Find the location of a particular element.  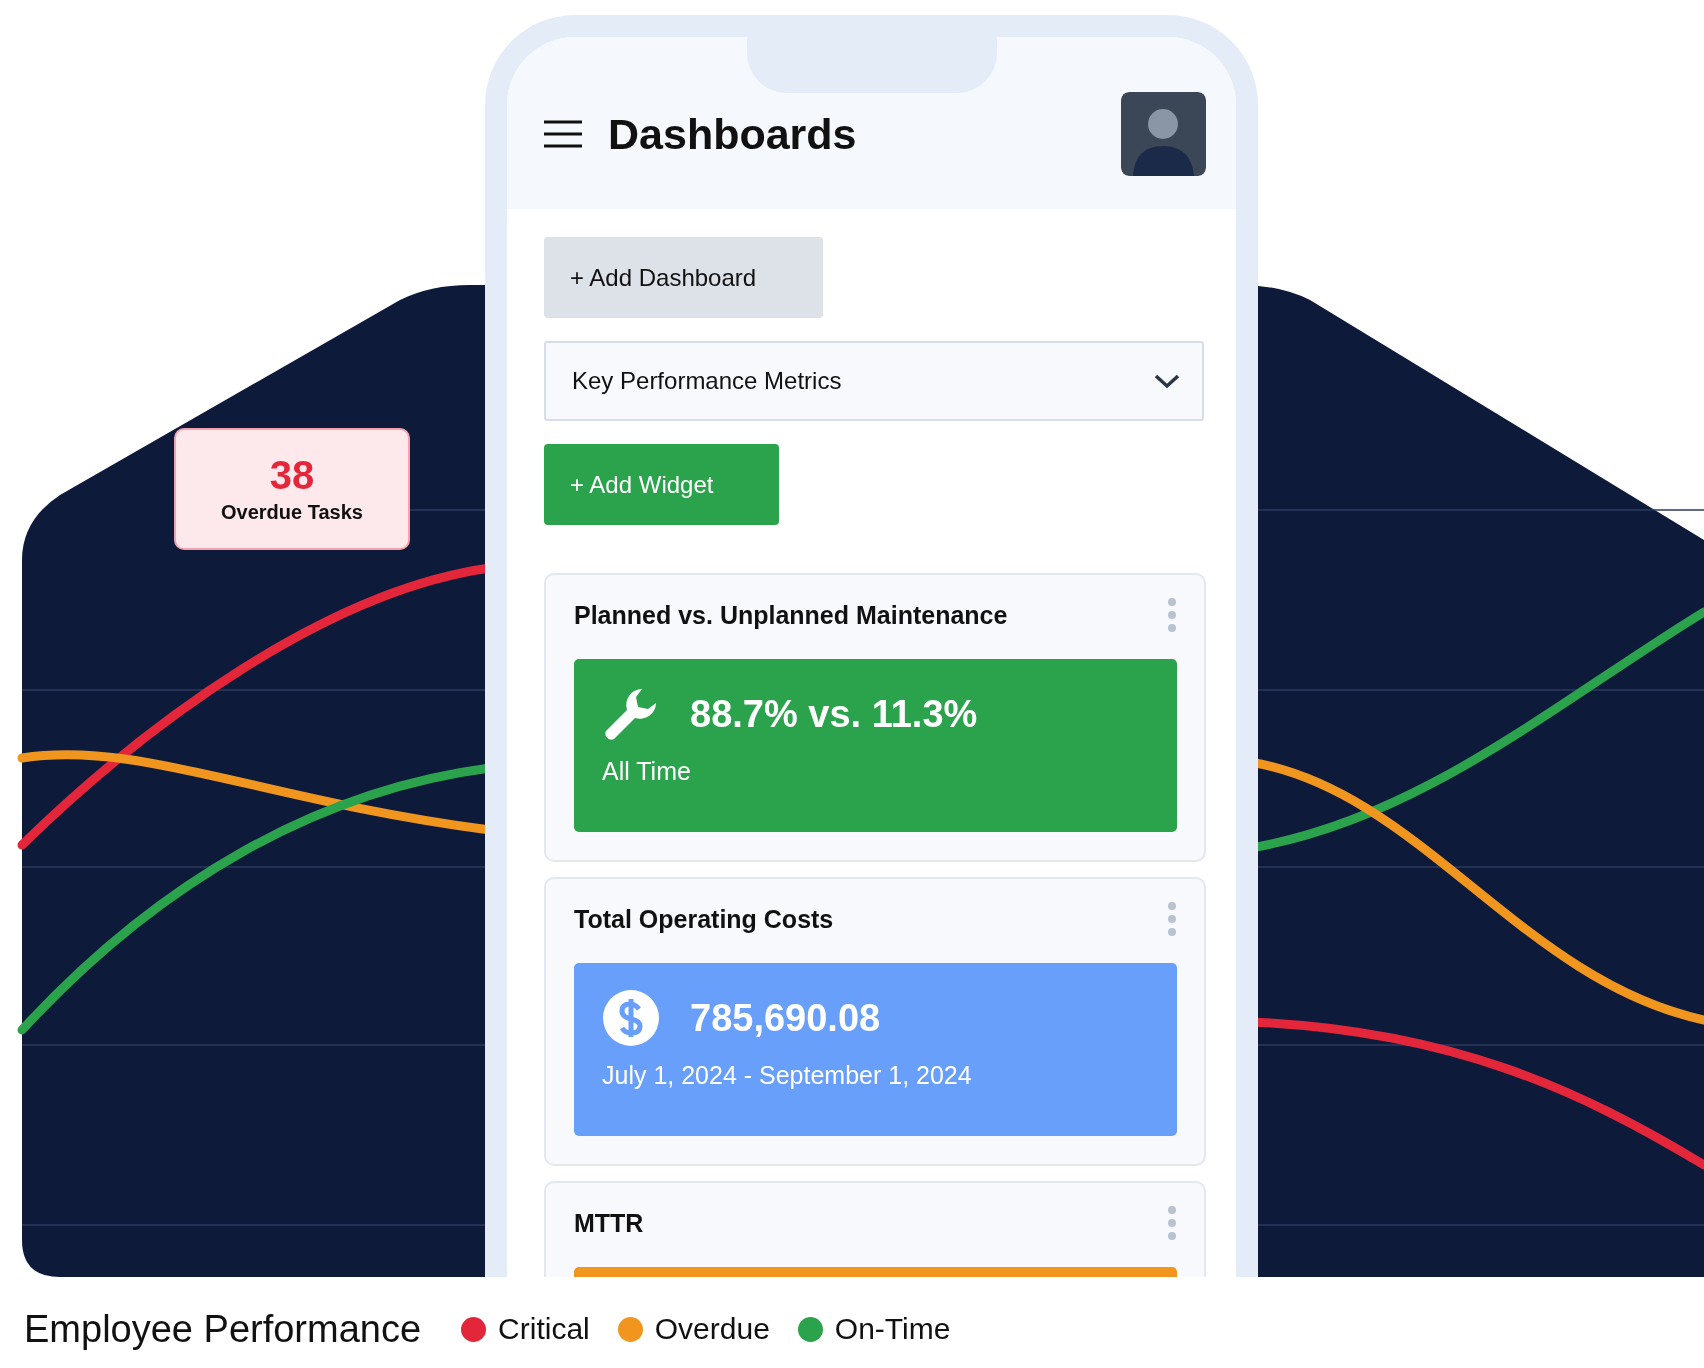

legend-title: Employee Performance is located at coordinates (223, 1329).